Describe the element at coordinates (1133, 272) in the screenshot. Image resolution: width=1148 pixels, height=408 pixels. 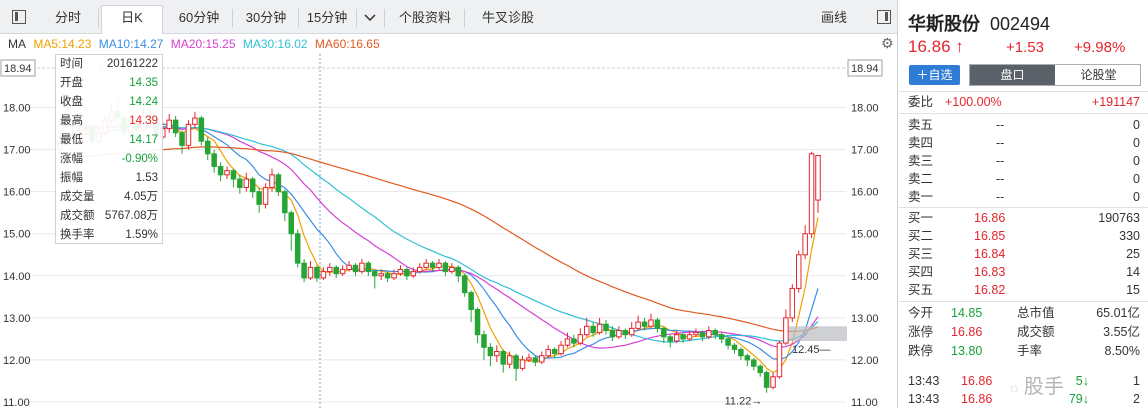
I see `level-volume: 14` at that location.